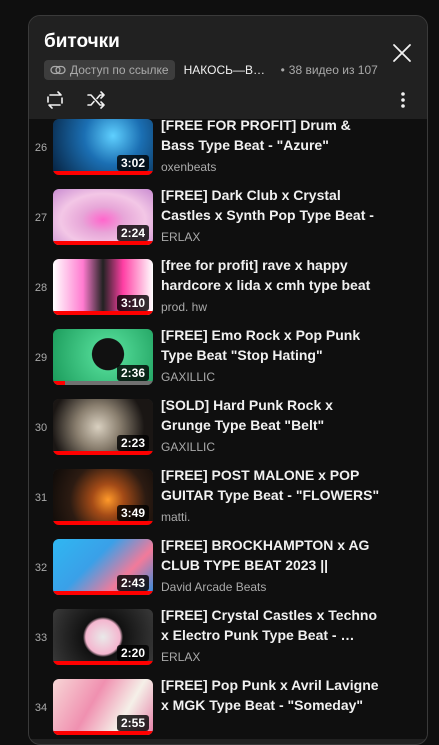 Image resolution: width=439 pixels, height=745 pixels. Describe the element at coordinates (119, 70) in the screenshot. I see `visibility-label: Доступ по ссылке` at that location.